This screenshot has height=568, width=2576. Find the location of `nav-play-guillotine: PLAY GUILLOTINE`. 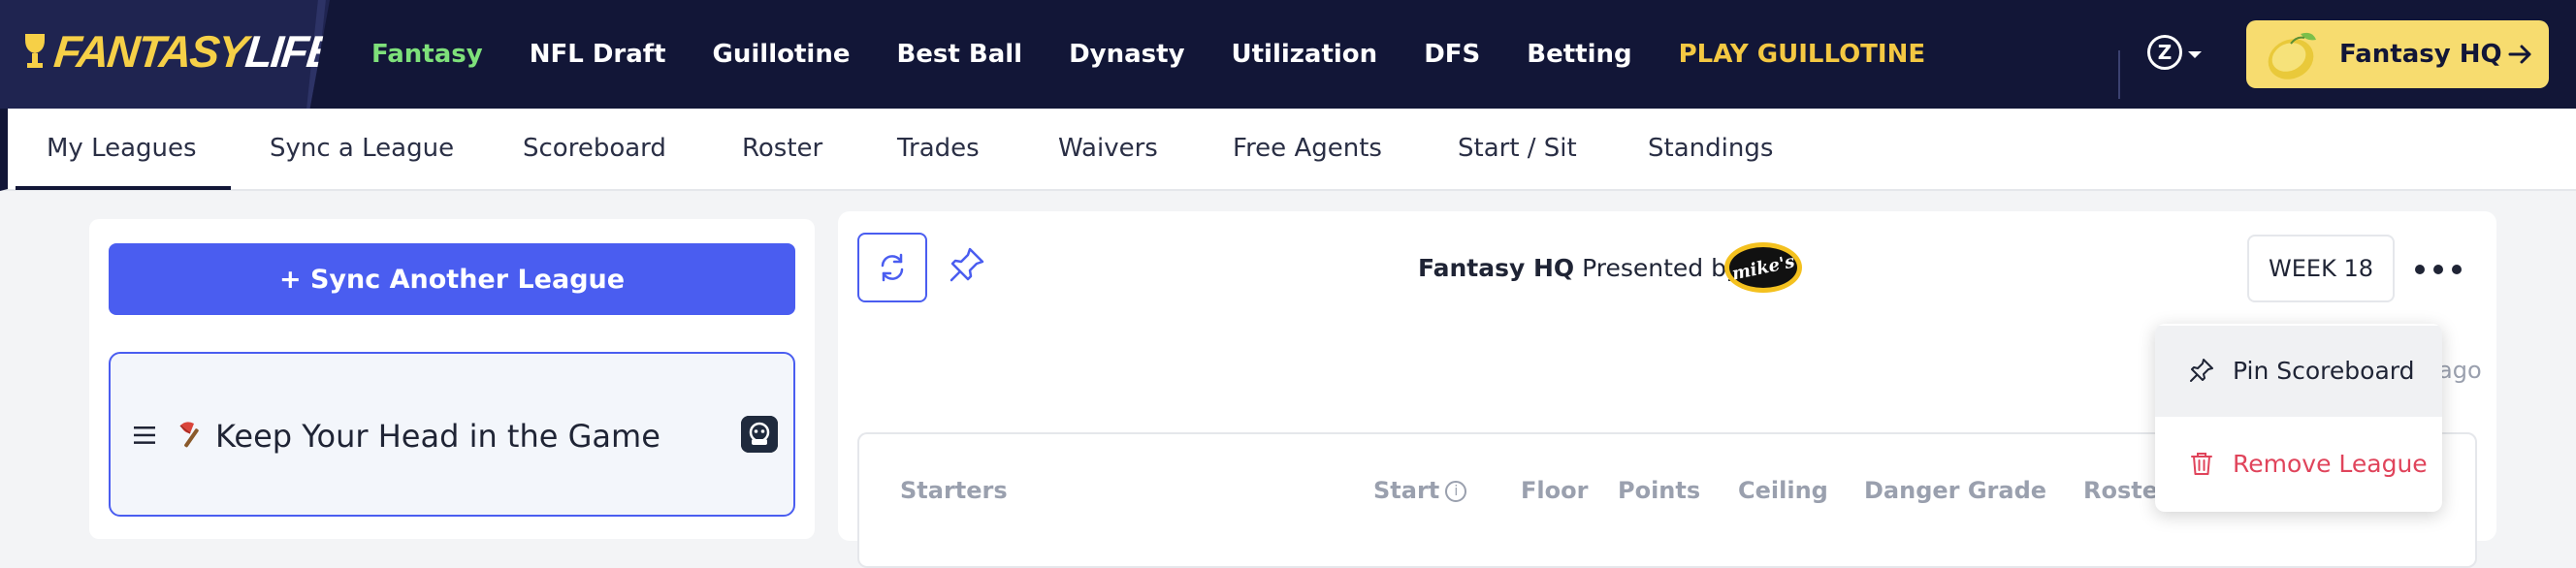

nav-play-guillotine: PLAY GUILLOTINE is located at coordinates (1802, 55).